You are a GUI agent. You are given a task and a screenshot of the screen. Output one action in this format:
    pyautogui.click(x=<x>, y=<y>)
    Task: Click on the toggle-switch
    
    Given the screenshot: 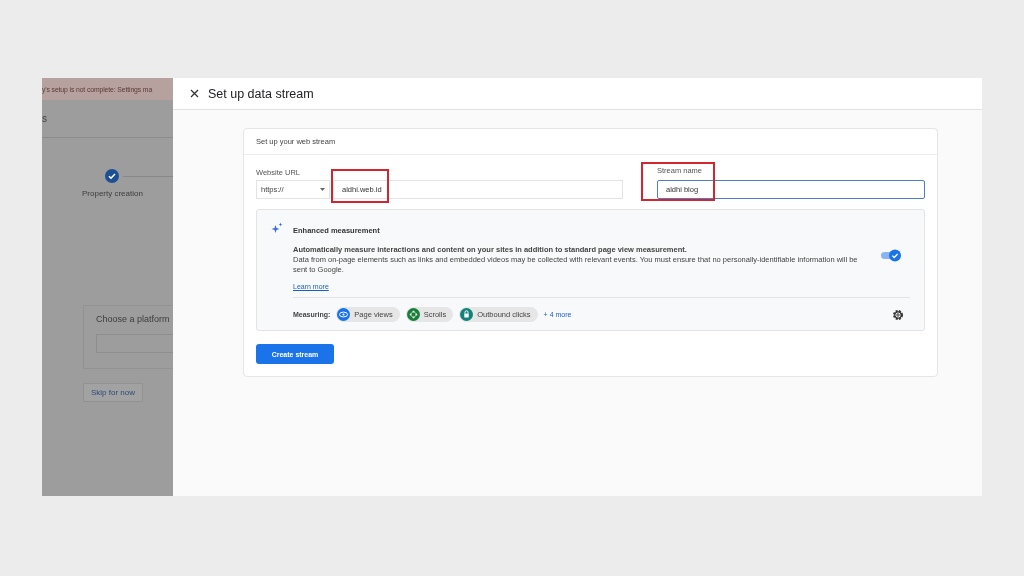 What is the action you would take?
    pyautogui.click(x=891, y=255)
    